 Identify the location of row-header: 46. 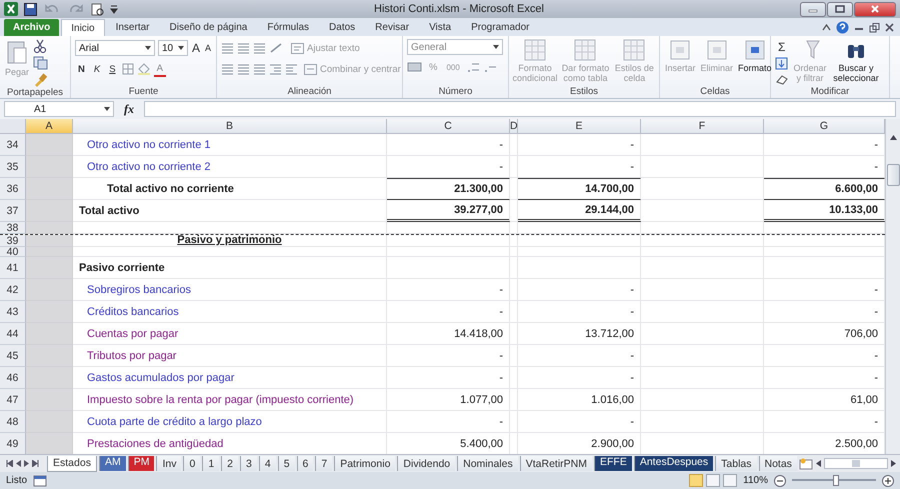
(13, 378).